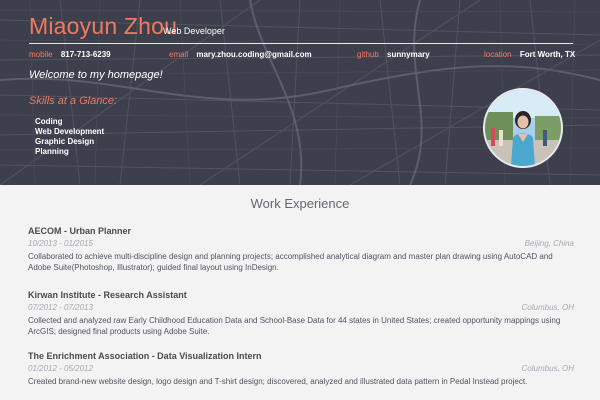 The image size is (600, 400). I want to click on profile-photo, so click(523, 128).